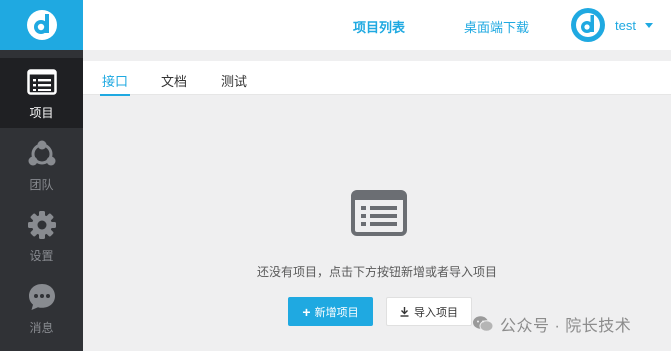 This screenshot has width=671, height=351. I want to click on add-project-button: + 新增项目, so click(330, 311).